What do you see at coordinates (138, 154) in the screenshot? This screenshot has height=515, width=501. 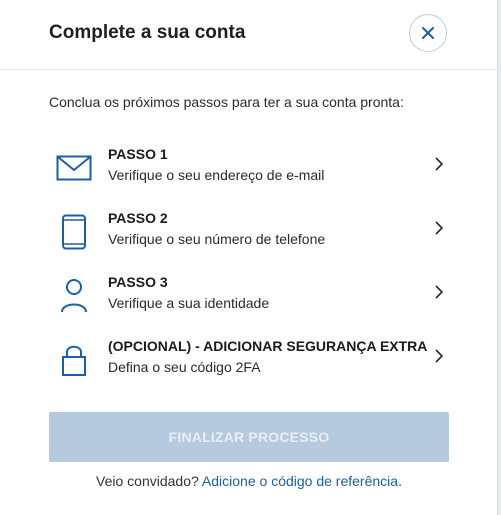 I see `step-title: PASSO 1` at bounding box center [138, 154].